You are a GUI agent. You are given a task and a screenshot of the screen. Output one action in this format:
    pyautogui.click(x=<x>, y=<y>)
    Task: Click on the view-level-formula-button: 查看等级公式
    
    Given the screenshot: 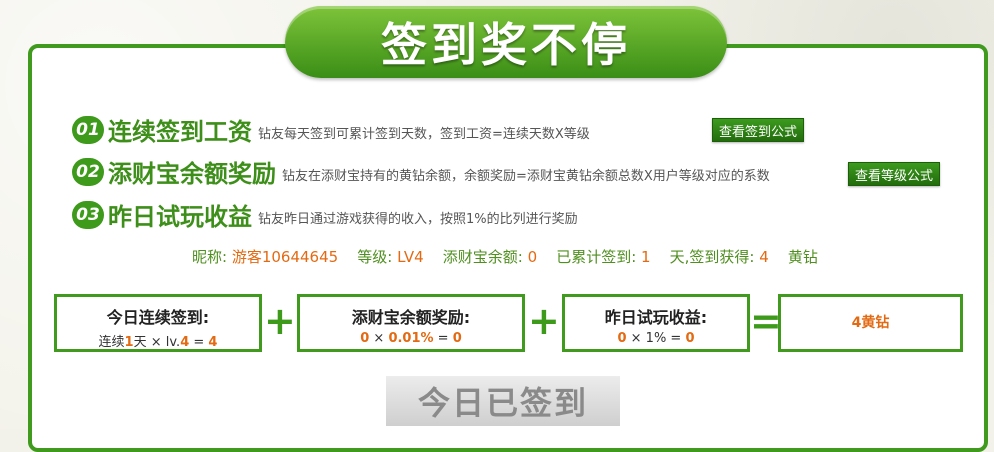 What is the action you would take?
    pyautogui.click(x=894, y=174)
    